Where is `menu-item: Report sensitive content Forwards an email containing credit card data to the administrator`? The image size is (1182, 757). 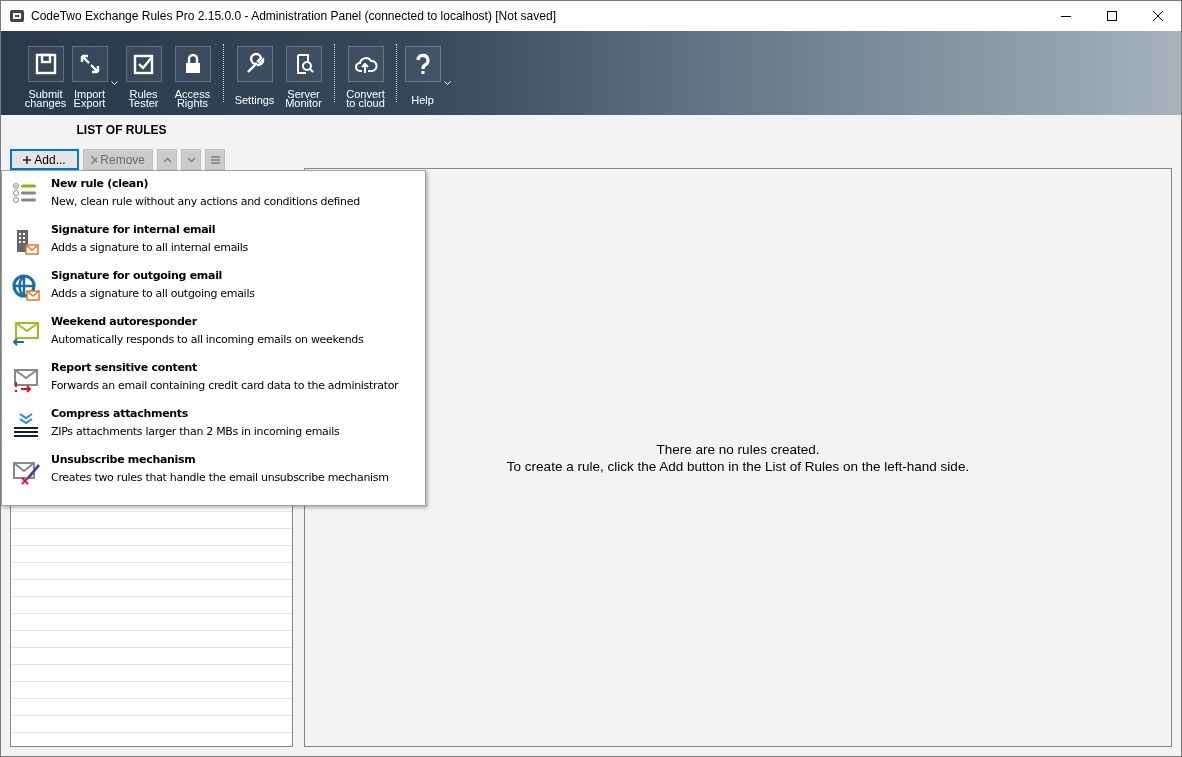
menu-item: Report sensitive content Forwards an email containing credit card data to the administrator is located at coordinates (213, 382).